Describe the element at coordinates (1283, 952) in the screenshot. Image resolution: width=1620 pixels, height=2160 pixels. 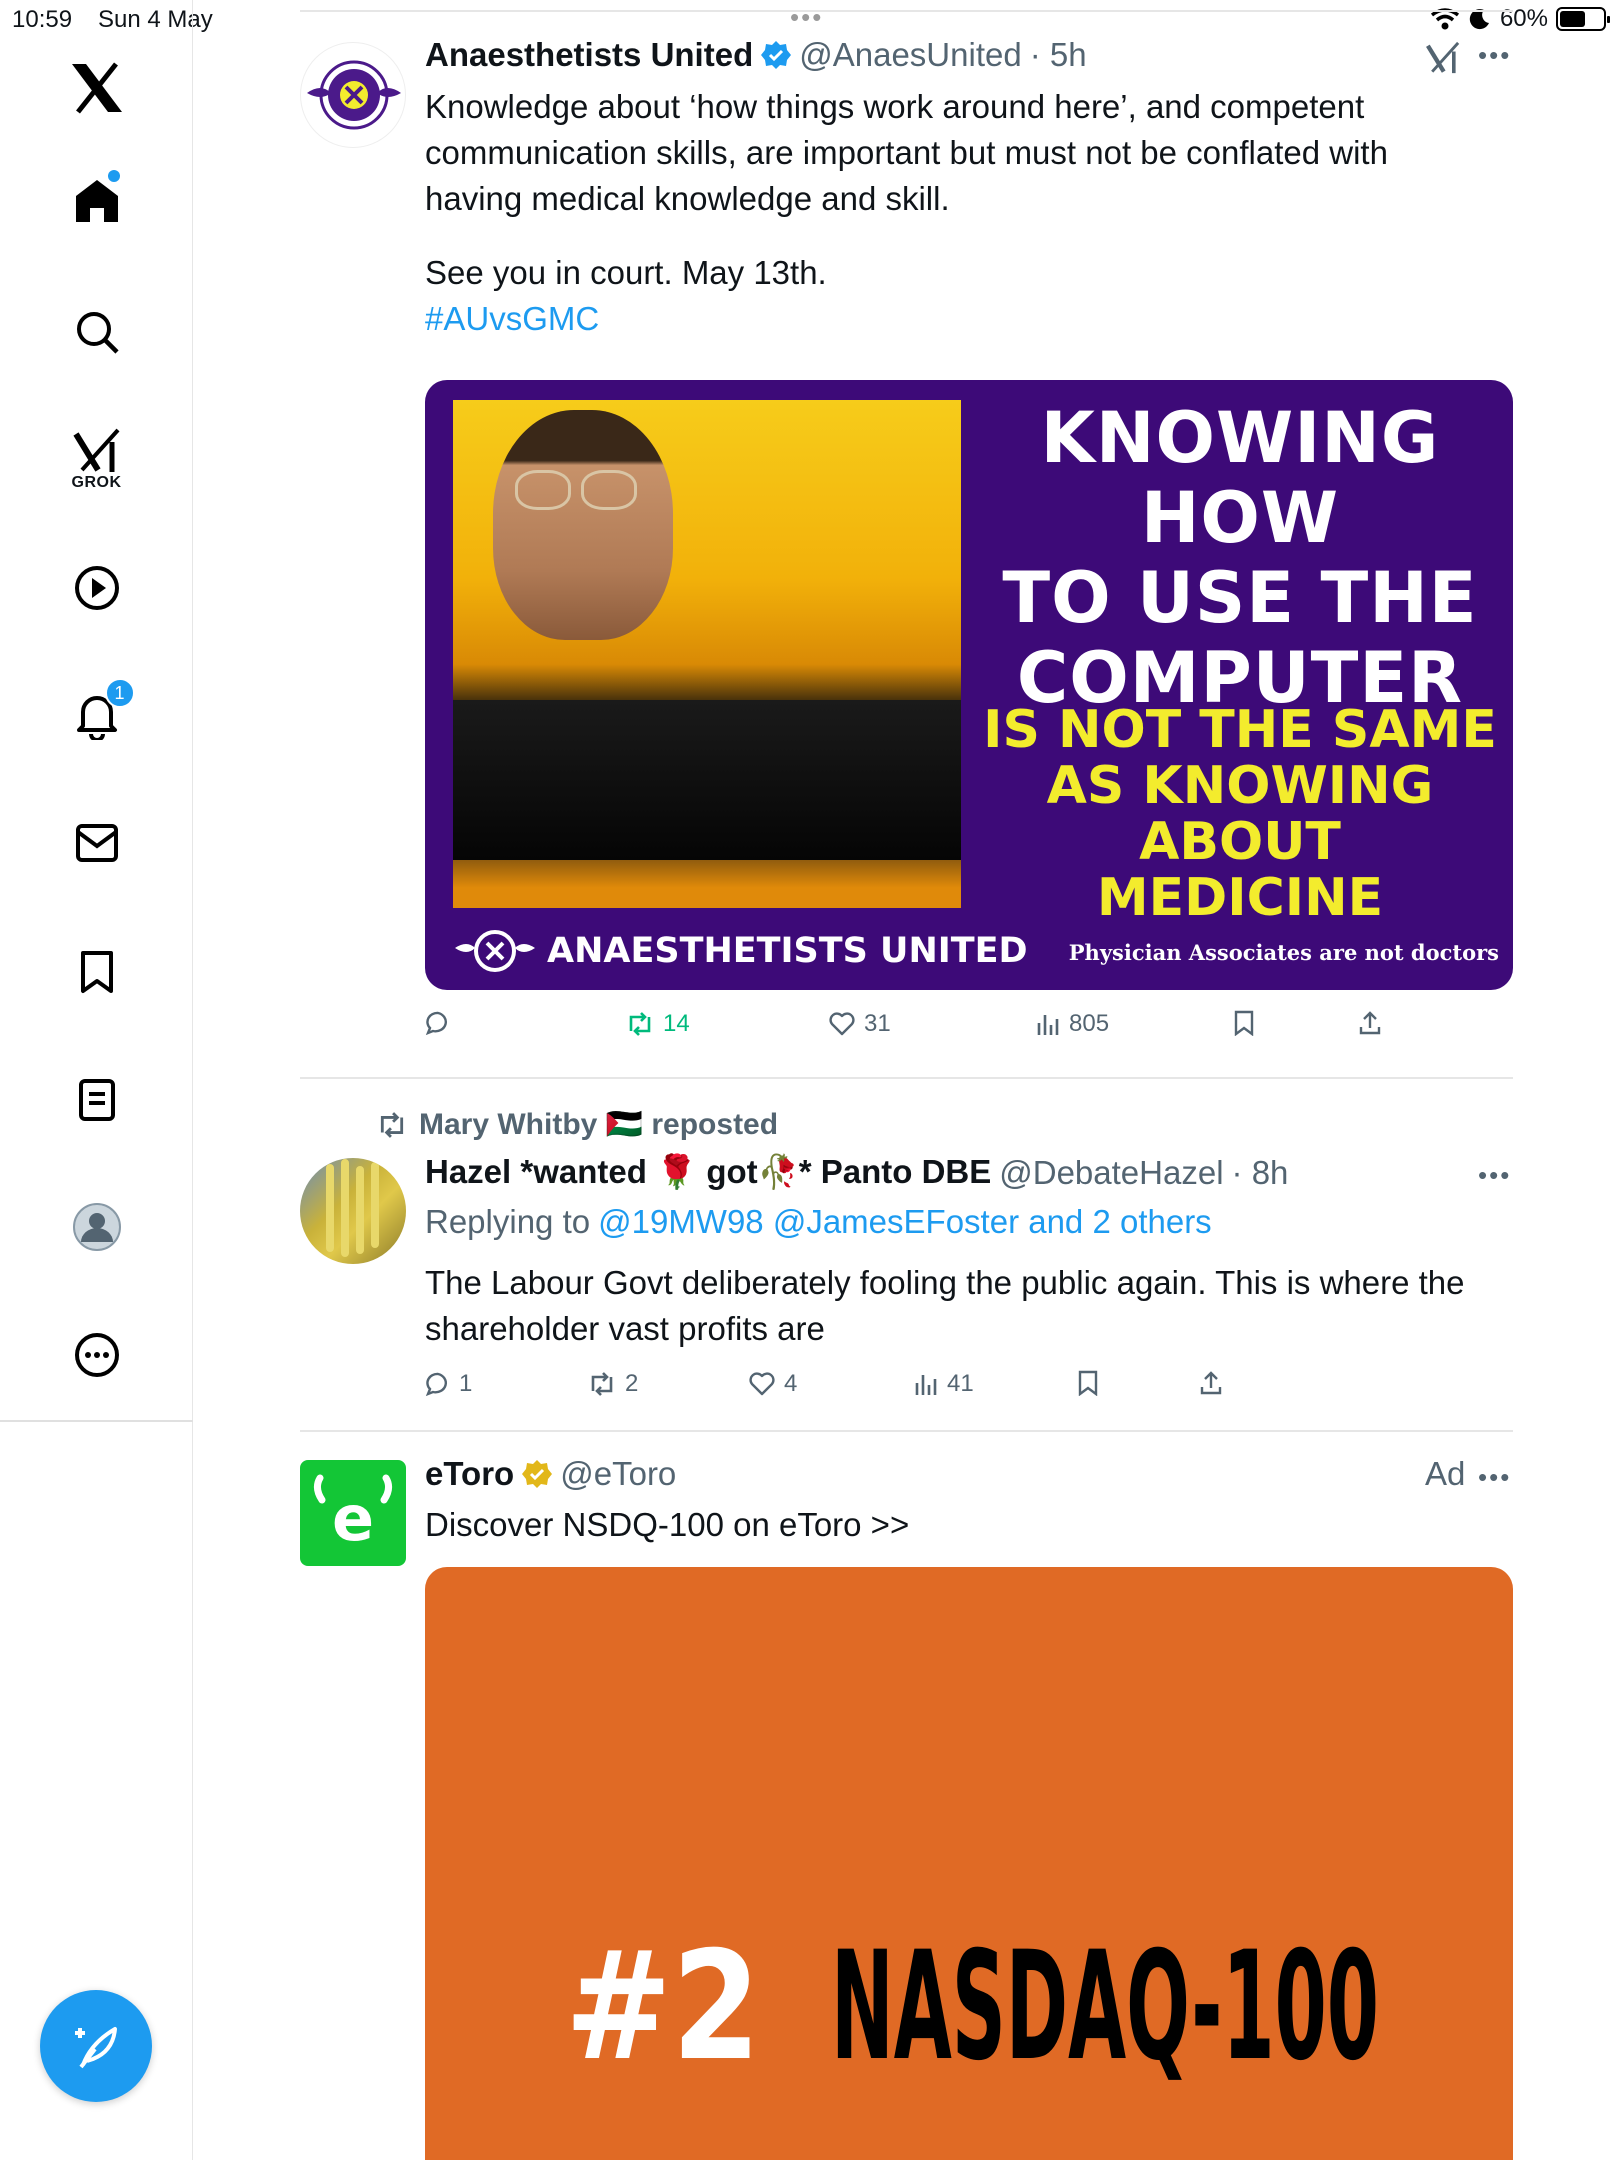
I see `media-tagline: Physician Associates are not doctors` at that location.